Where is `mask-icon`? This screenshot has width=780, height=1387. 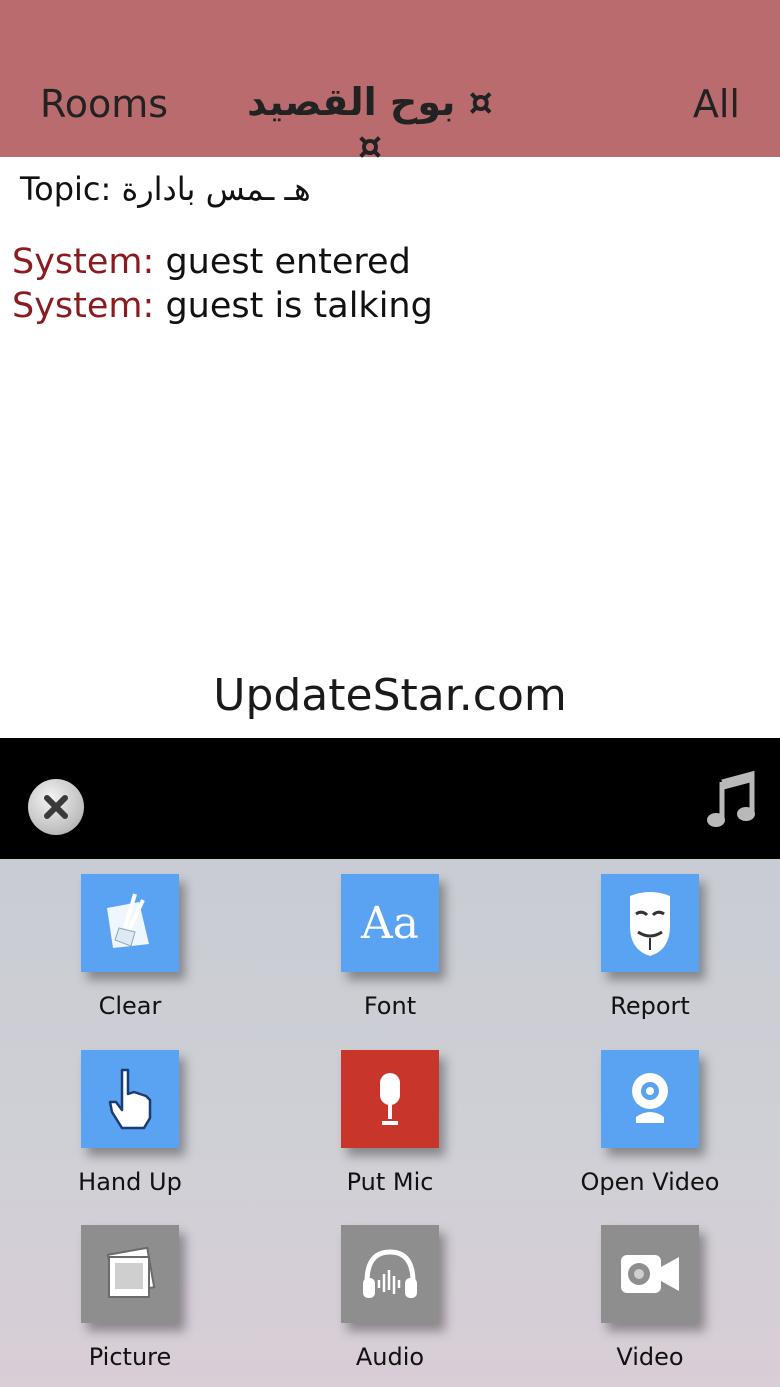 mask-icon is located at coordinates (650, 924).